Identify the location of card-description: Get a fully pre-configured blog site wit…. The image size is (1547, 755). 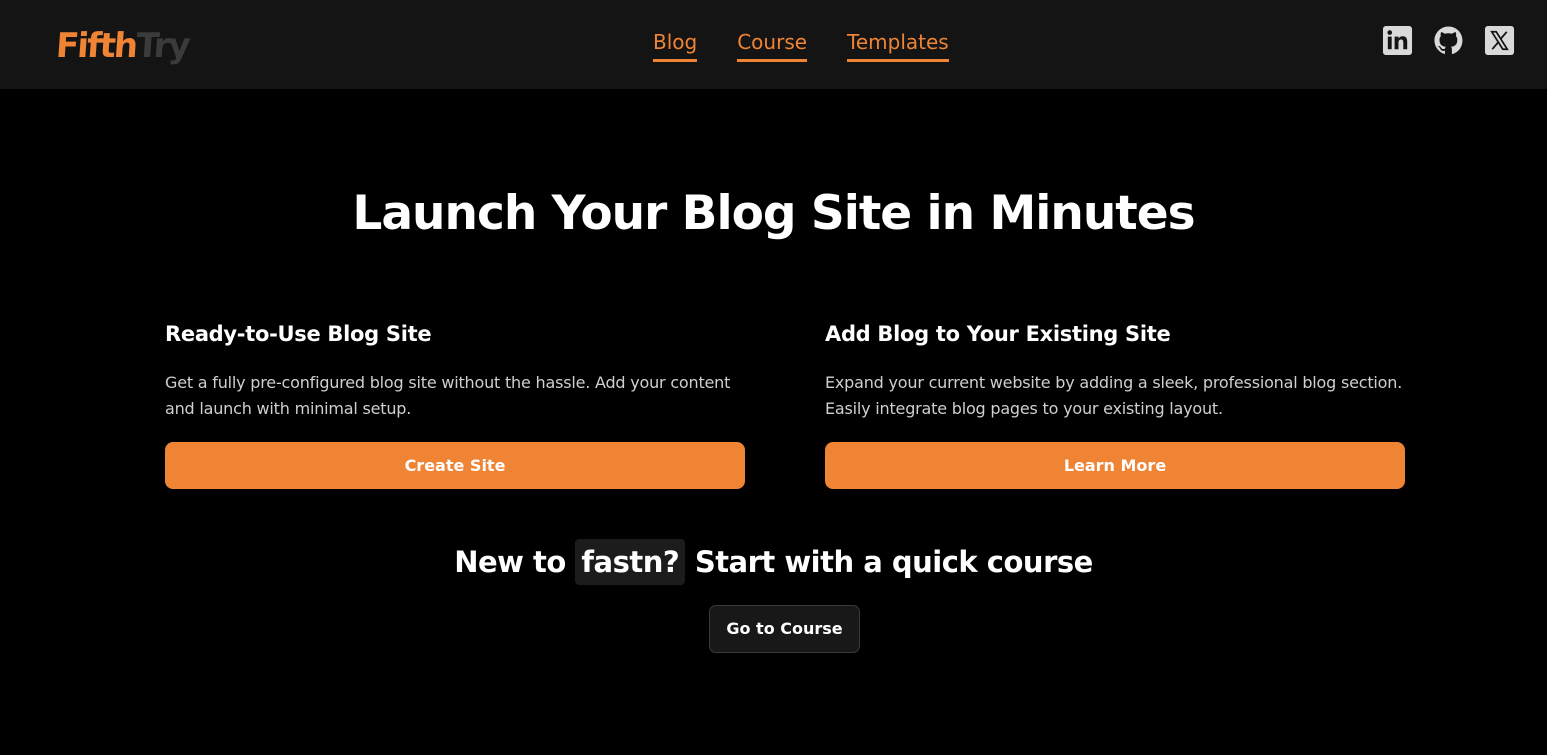
(448, 395).